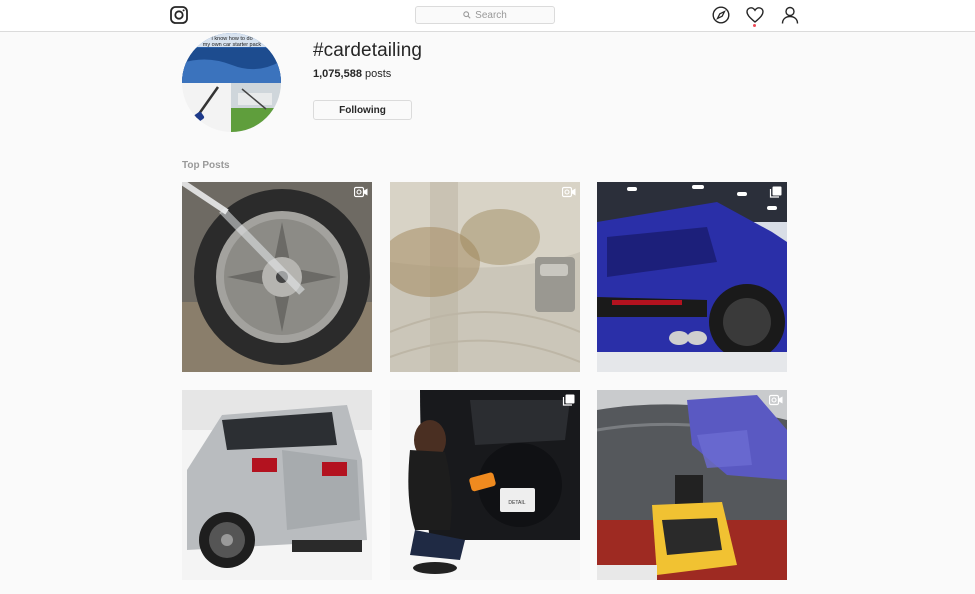 The image size is (975, 594). I want to click on svg-text: my own car starter pack, so click(232, 45).